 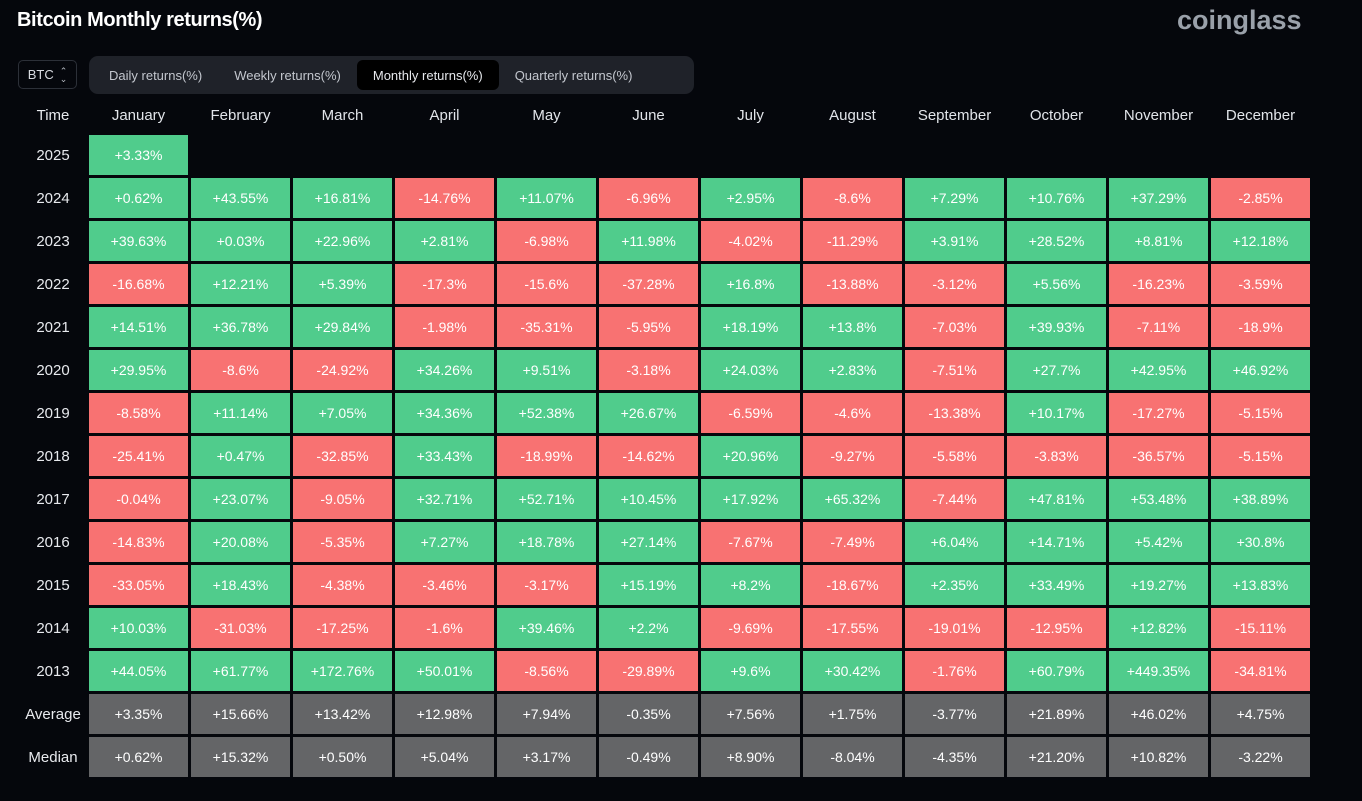 What do you see at coordinates (750, 284) in the screenshot?
I see `return-cell: +16.8%` at bounding box center [750, 284].